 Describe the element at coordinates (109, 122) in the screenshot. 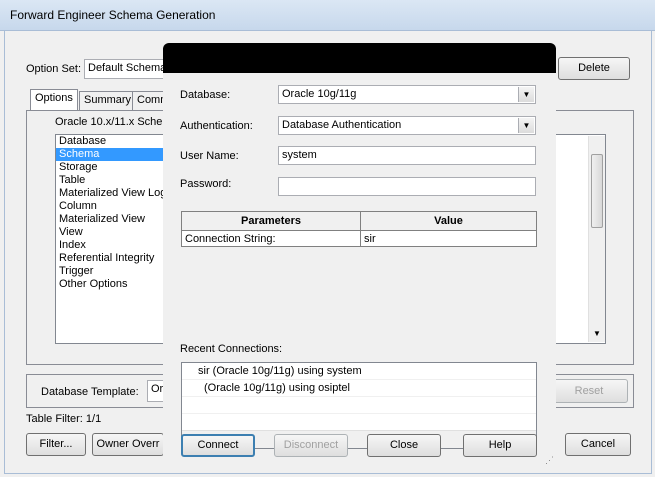

I see `group-title: Oracle 10.x/11.x Sche` at that location.